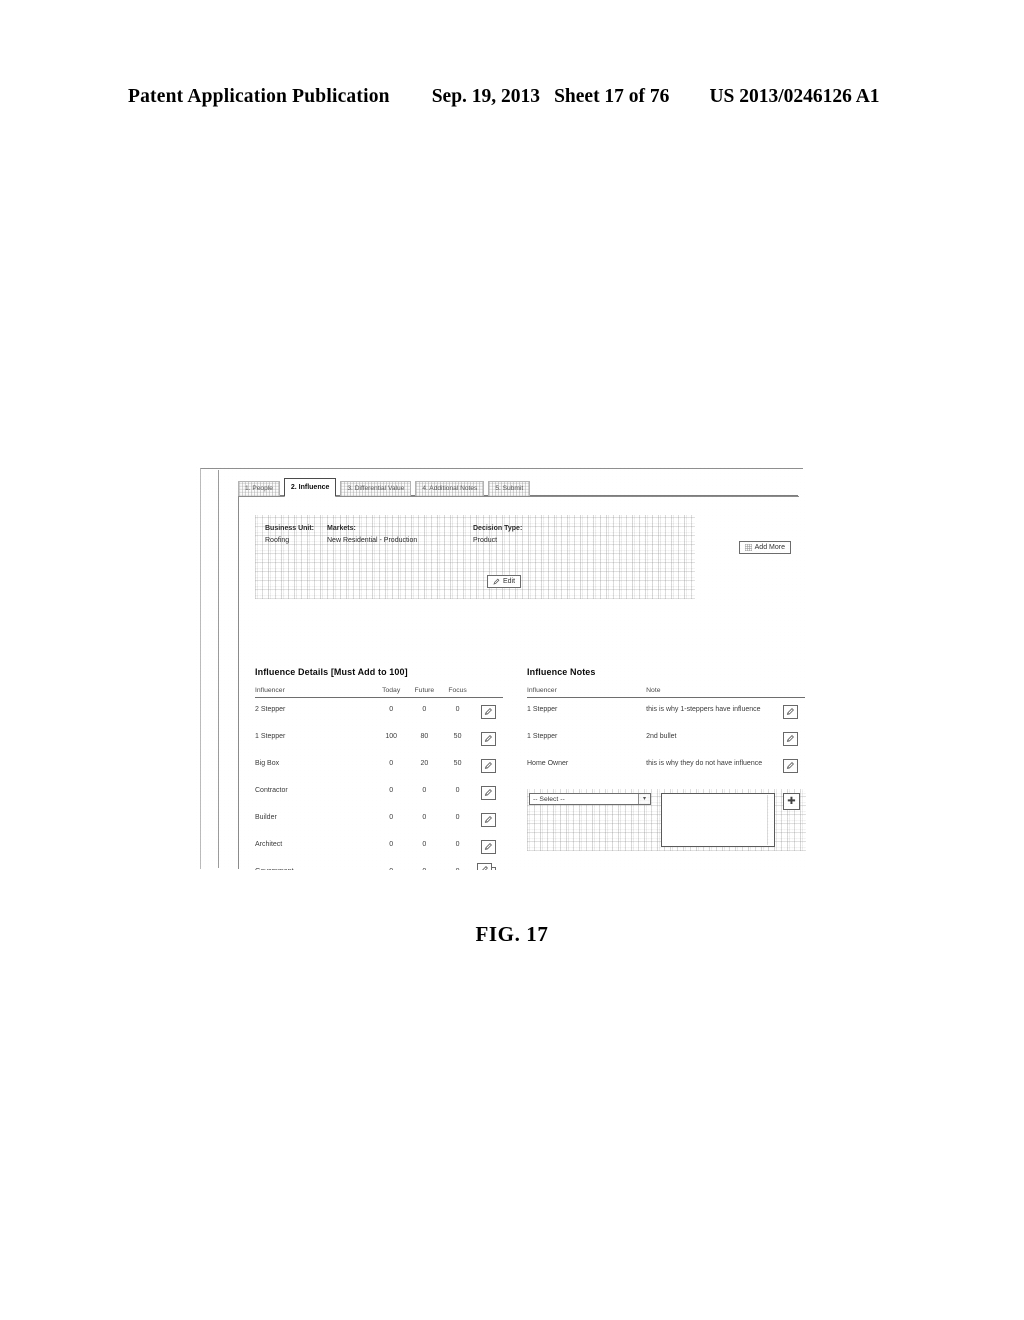 The image size is (1024, 1320). What do you see at coordinates (590, 799) in the screenshot?
I see `influencer-select: -- Select -- ▾` at bounding box center [590, 799].